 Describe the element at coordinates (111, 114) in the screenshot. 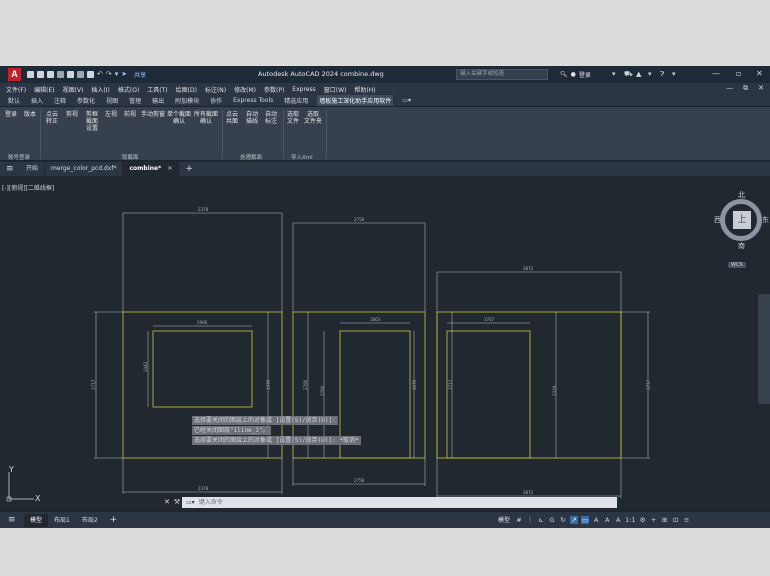

I see `left-view-button: 左视` at that location.